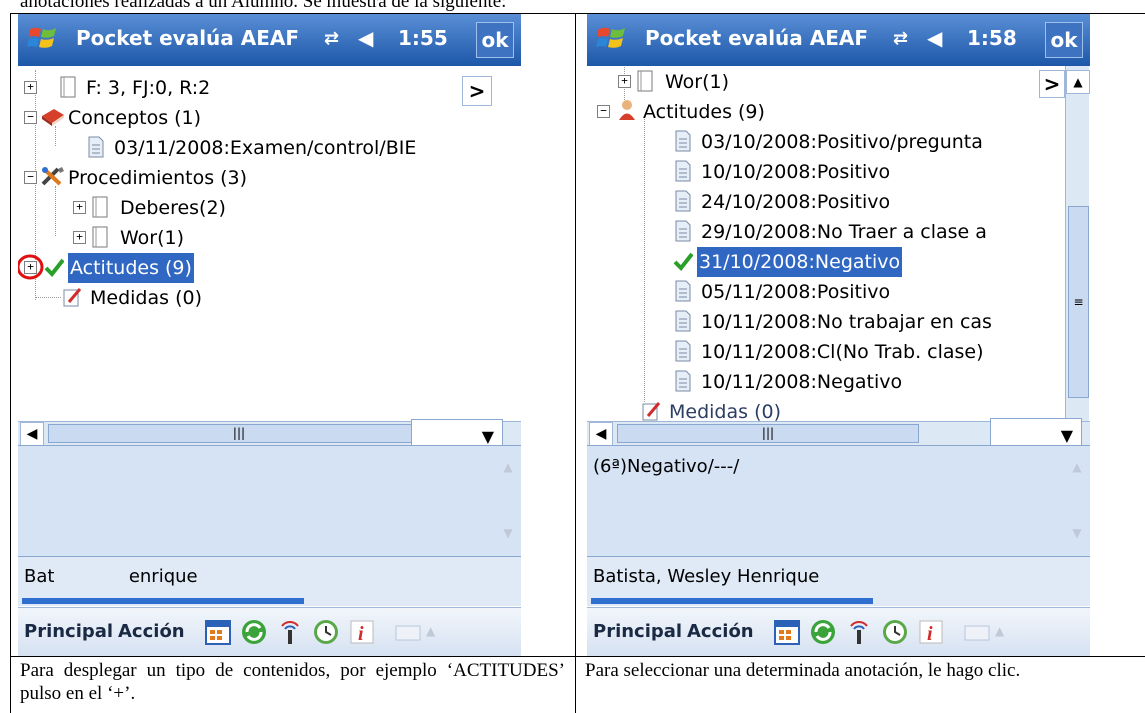 Image resolution: width=1145 pixels, height=713 pixels. What do you see at coordinates (135, 117) in the screenshot?
I see `tree-node-label: Conceptos (1)` at bounding box center [135, 117].